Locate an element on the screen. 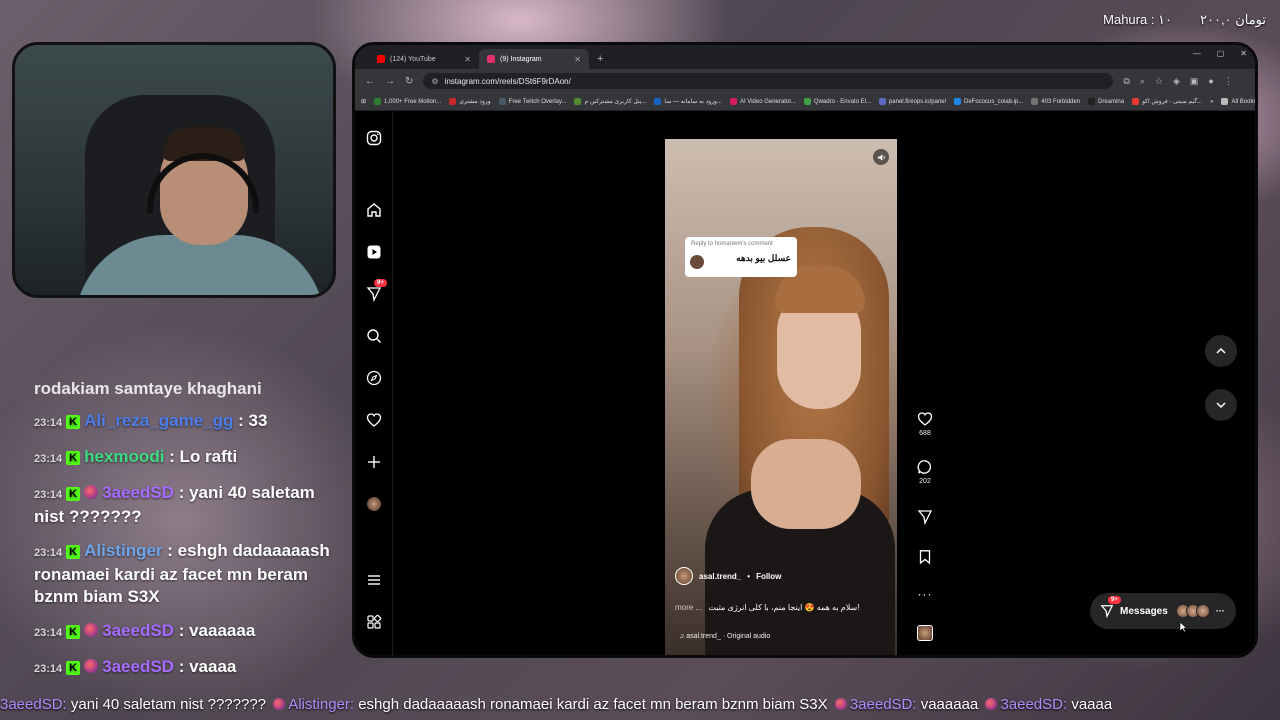 The image size is (1280, 720). apps-icon: ⊞ is located at coordinates (363, 101).